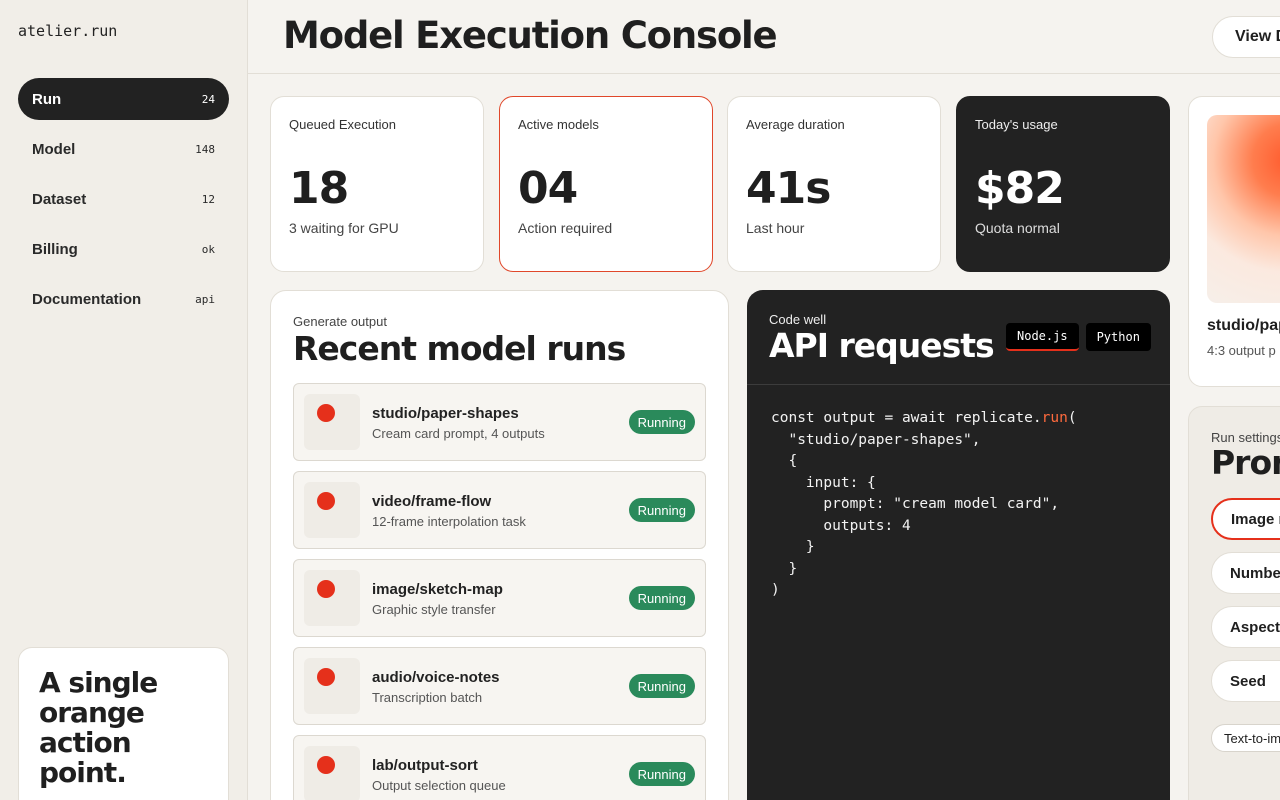 The width and height of the screenshot is (1280, 800). Describe the element at coordinates (208, 99) in the screenshot. I see `sidebar-item-count: 24` at that location.